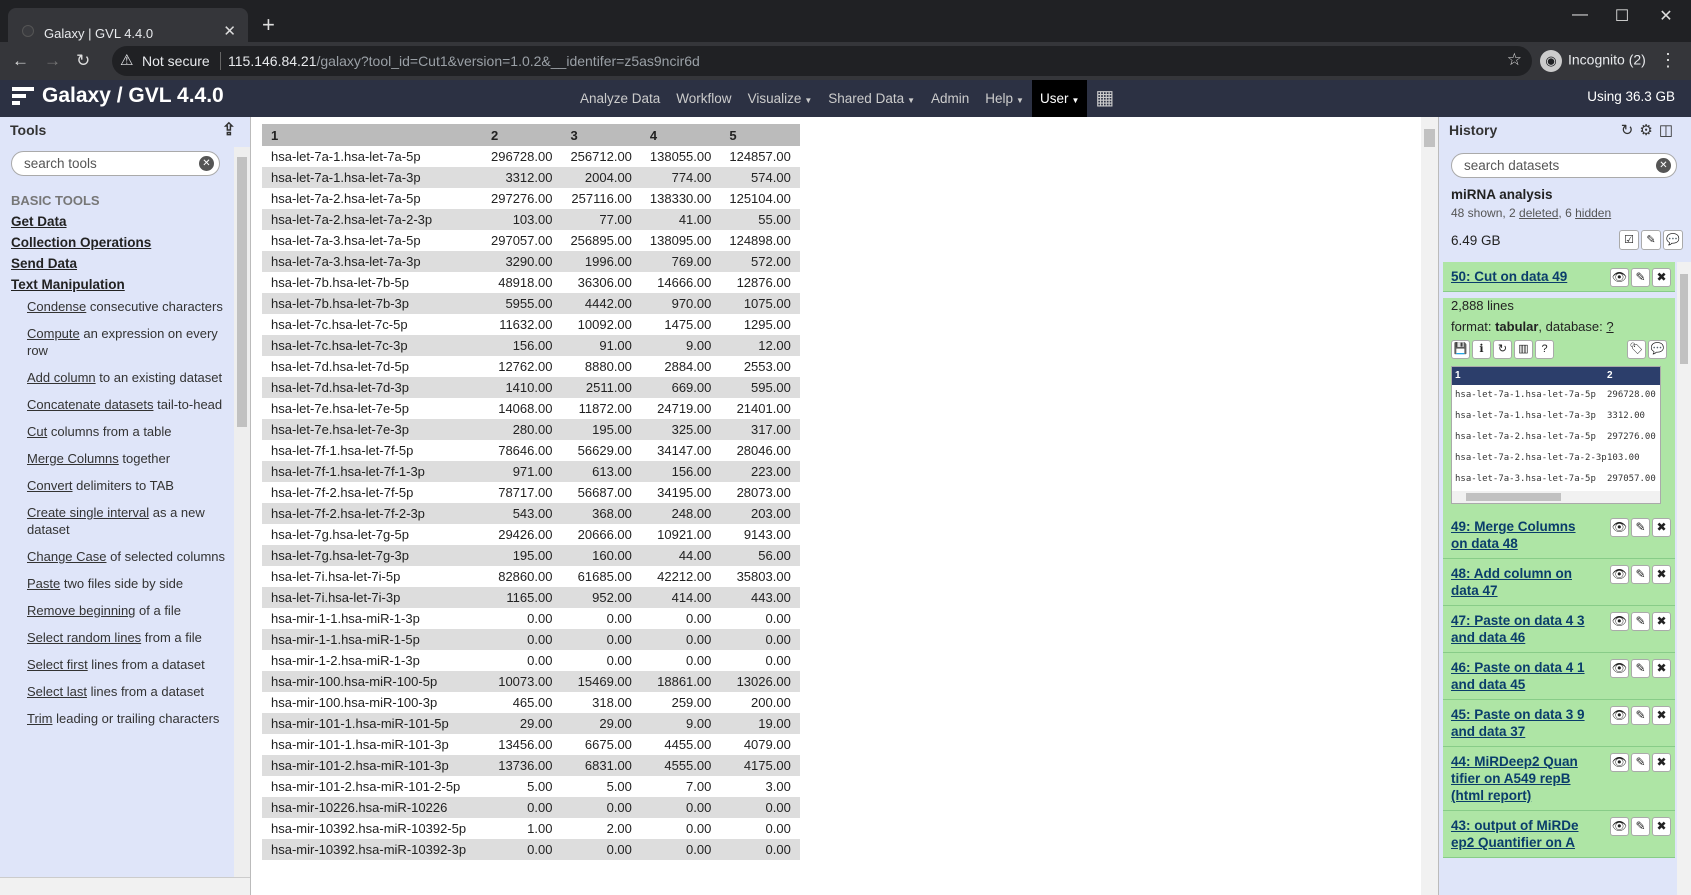 This screenshot has height=895, width=1691. What do you see at coordinates (129, 306) in the screenshot?
I see `tool-item: Condense consecutive characters` at bounding box center [129, 306].